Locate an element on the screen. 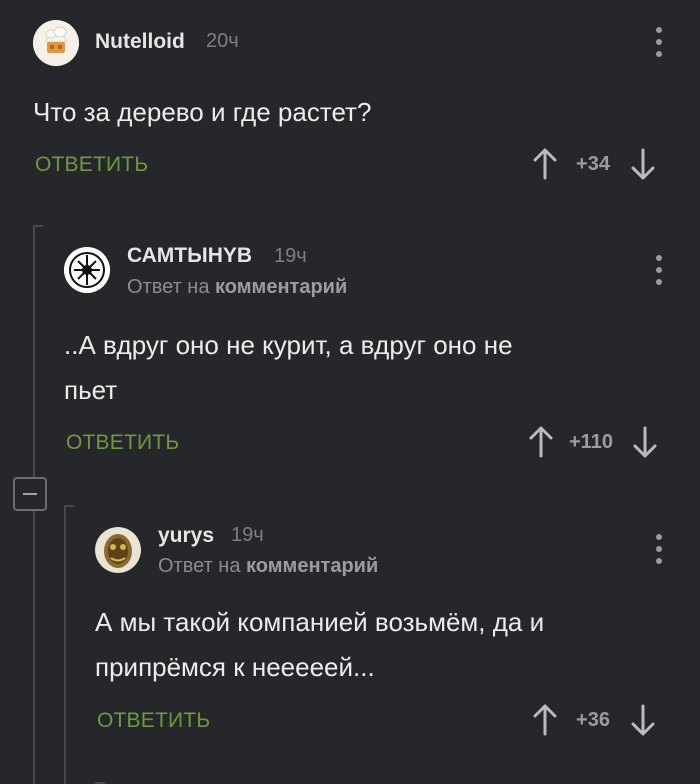  thread-line-level1 is located at coordinates (34, 351).